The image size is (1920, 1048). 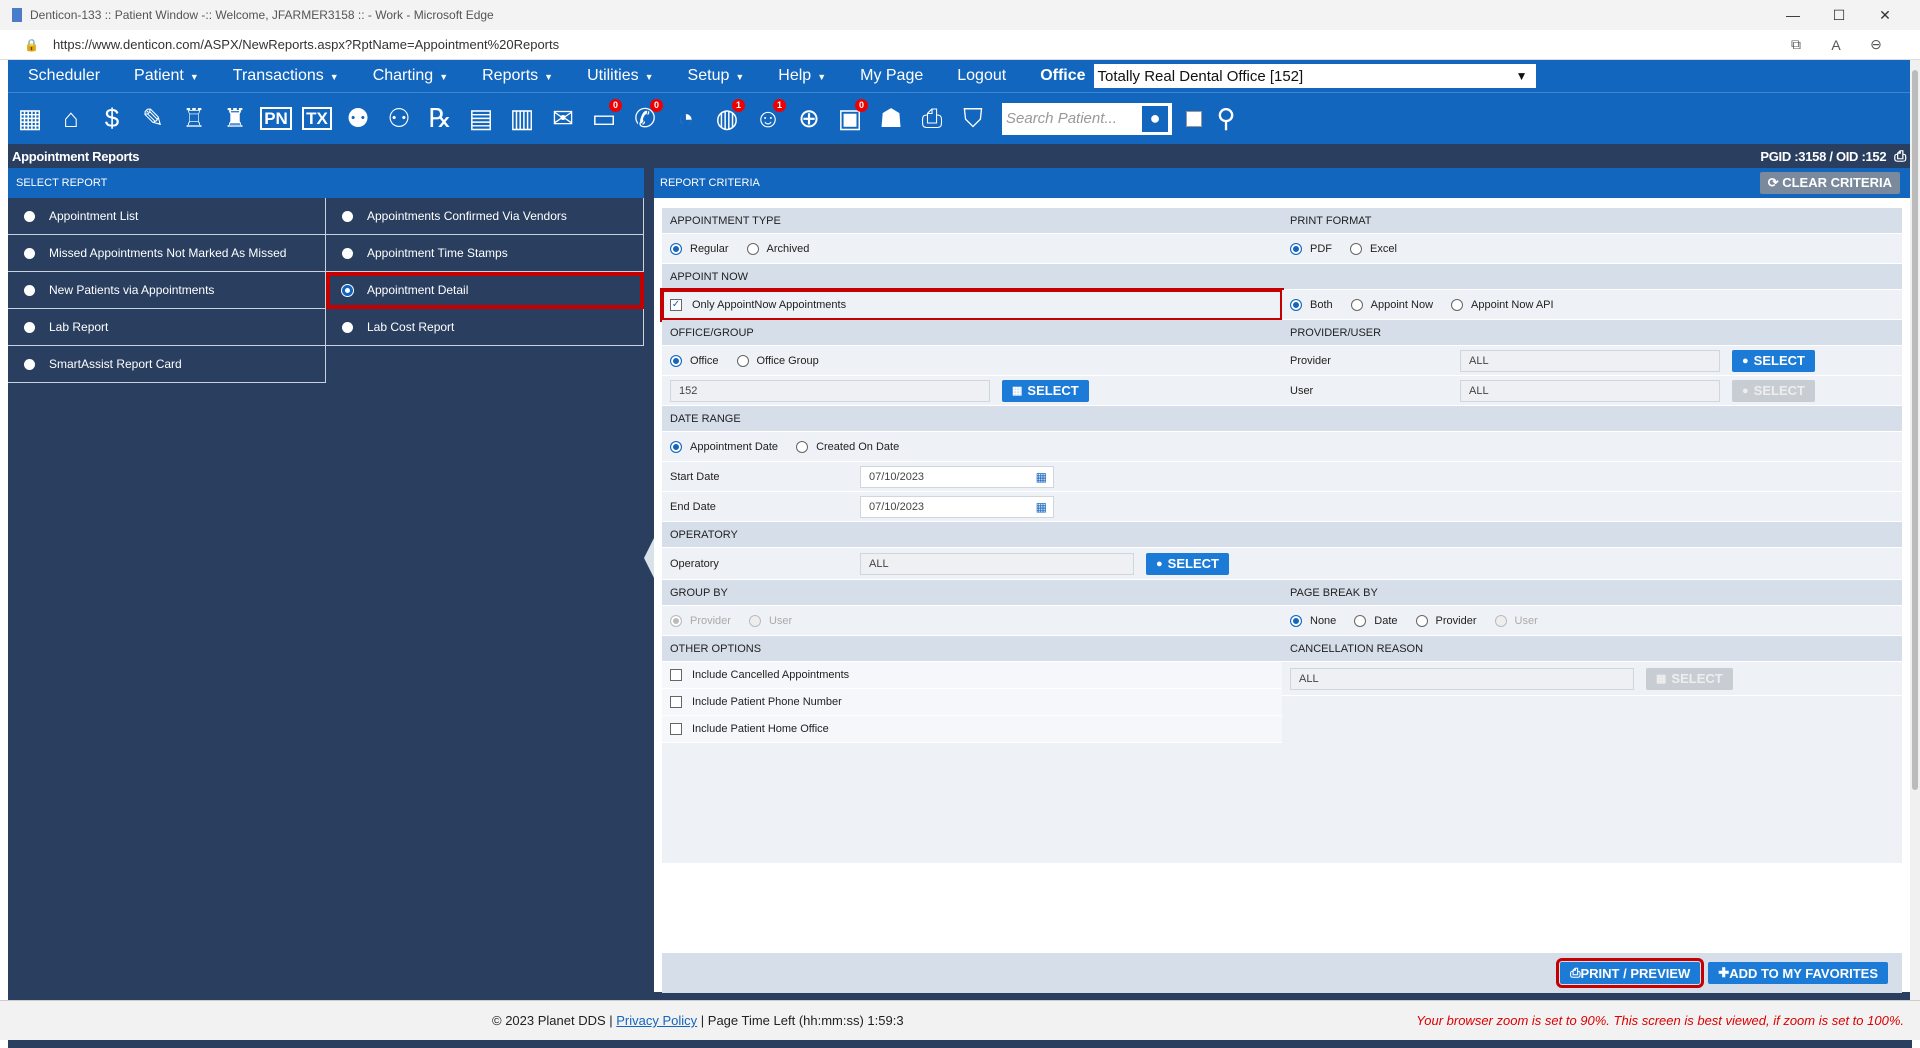 I want to click on app-available-icon: ⧉, so click(x=1796, y=44).